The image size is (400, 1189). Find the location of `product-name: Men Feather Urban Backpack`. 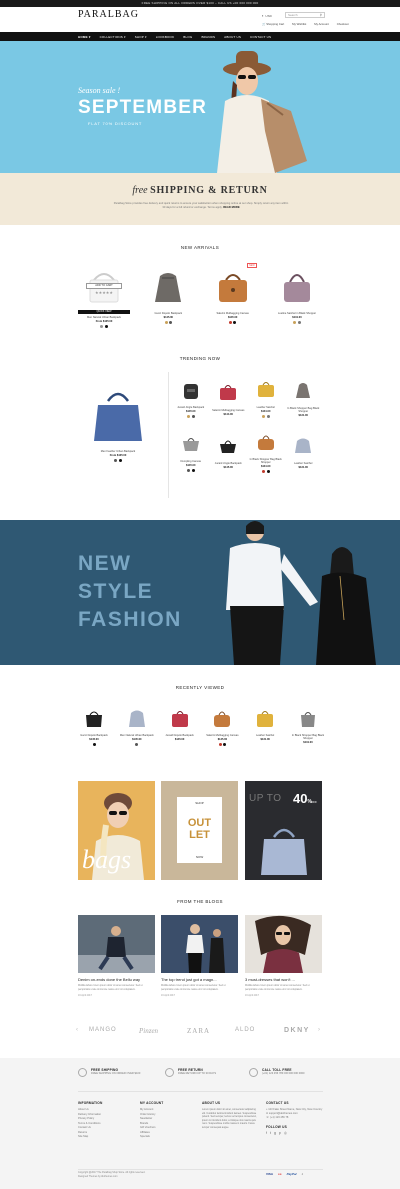

product-name: Men Feather Urban Backpack is located at coordinates (118, 451).